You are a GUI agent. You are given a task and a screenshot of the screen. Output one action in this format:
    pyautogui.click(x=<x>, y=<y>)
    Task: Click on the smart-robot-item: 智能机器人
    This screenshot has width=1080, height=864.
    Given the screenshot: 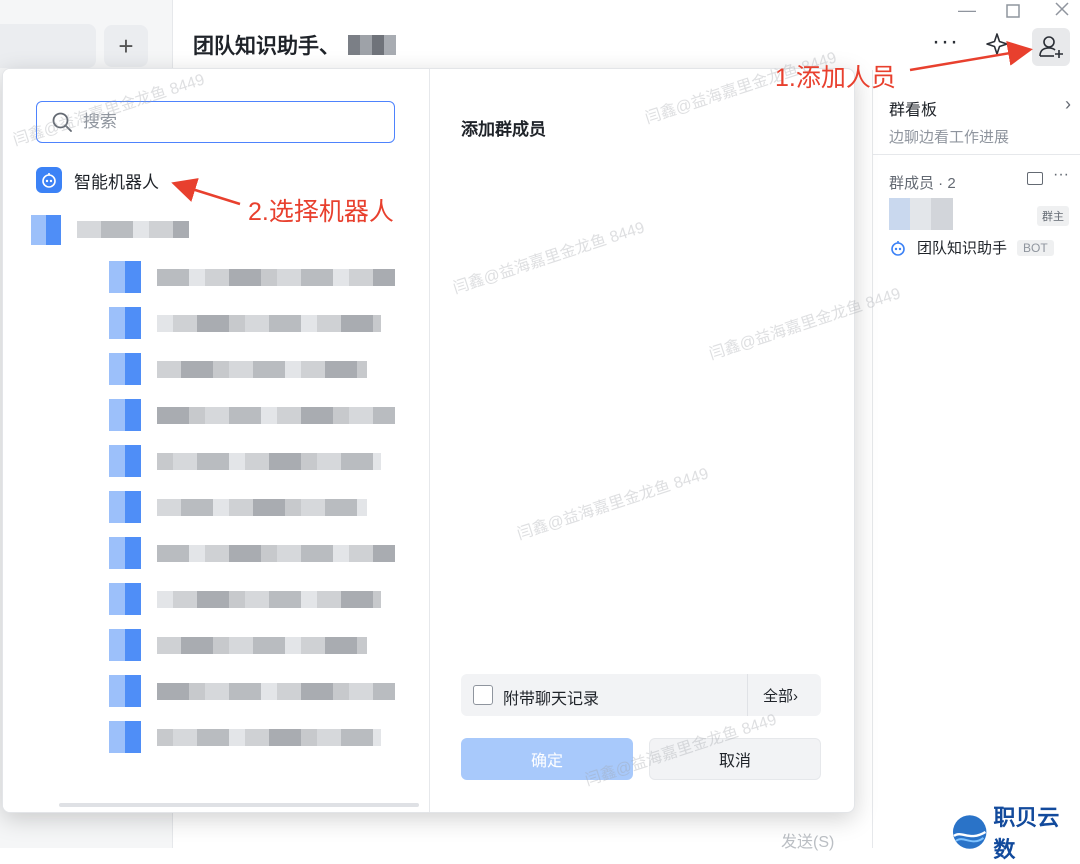 What is the action you would take?
    pyautogui.click(x=97, y=180)
    